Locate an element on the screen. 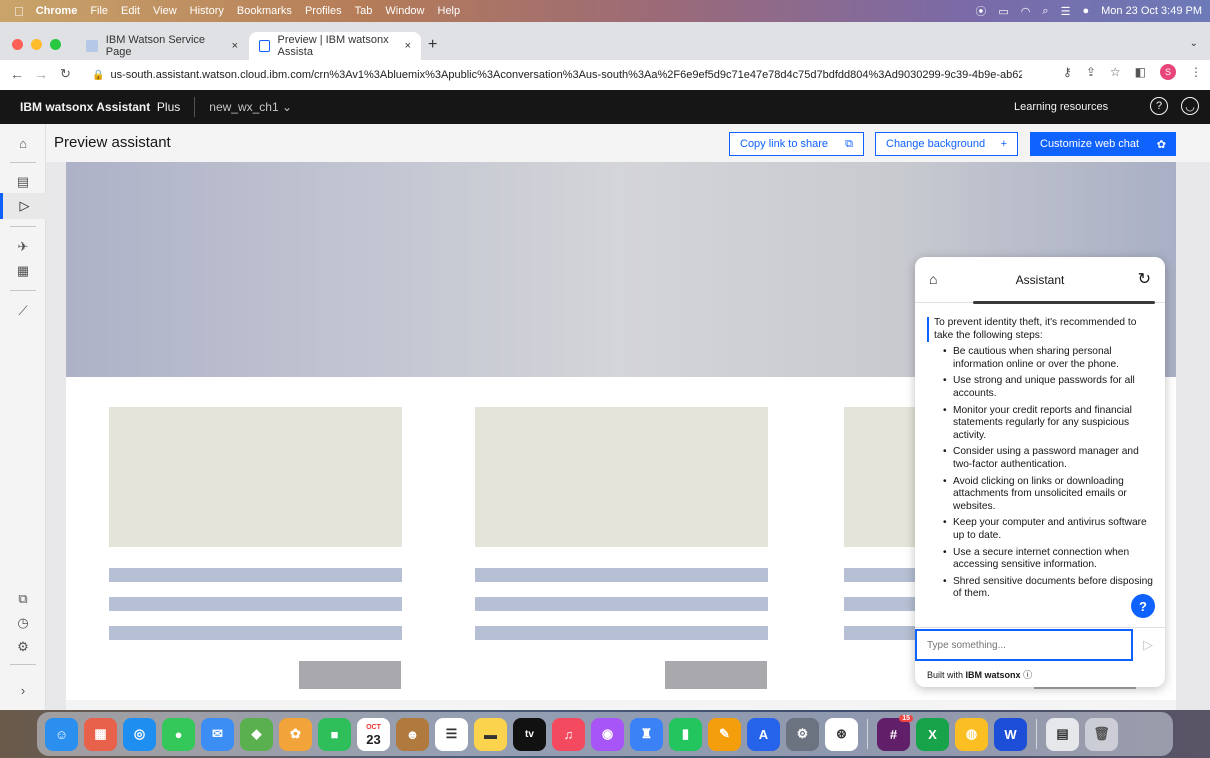  menu-tab: Tab is located at coordinates (364, 11).